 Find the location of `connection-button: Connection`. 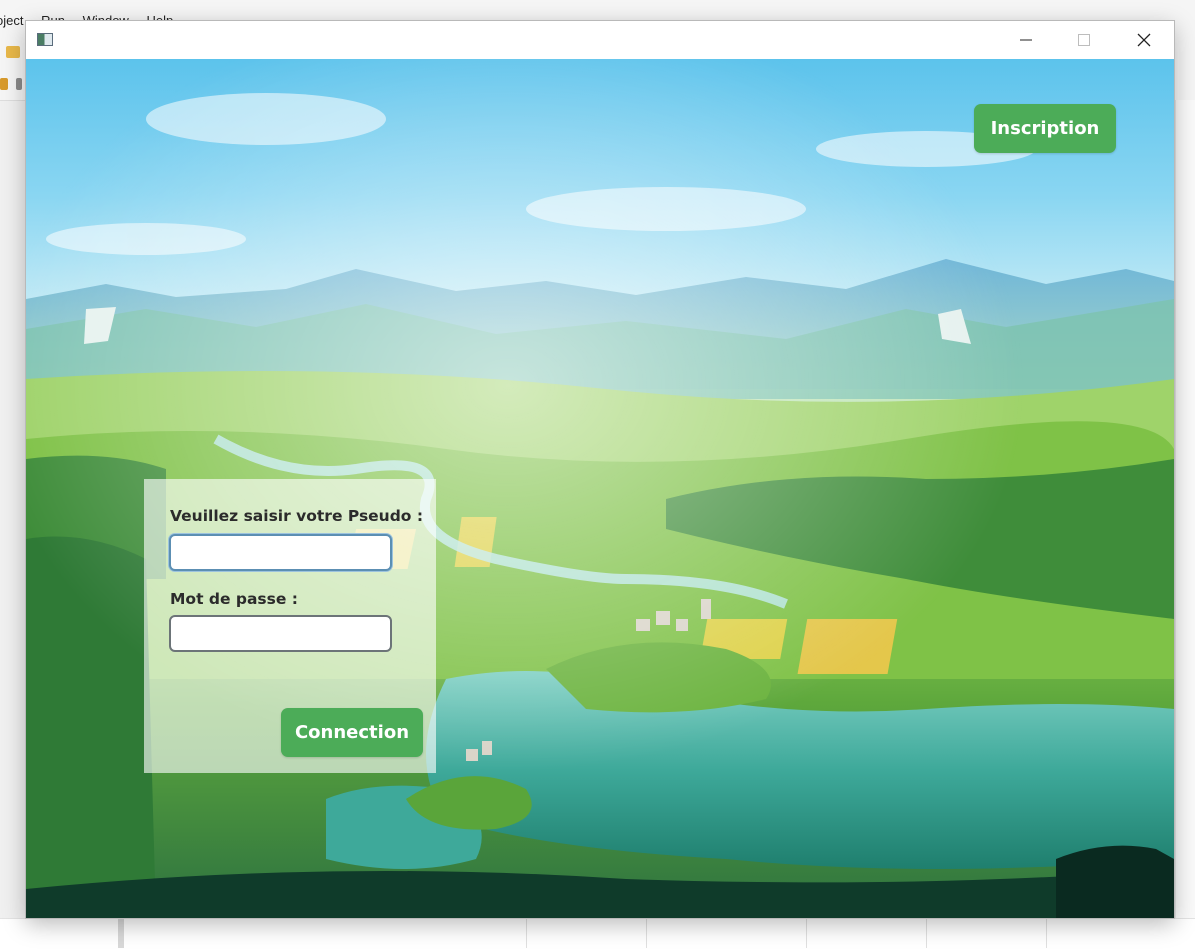

connection-button: Connection is located at coordinates (352, 732).